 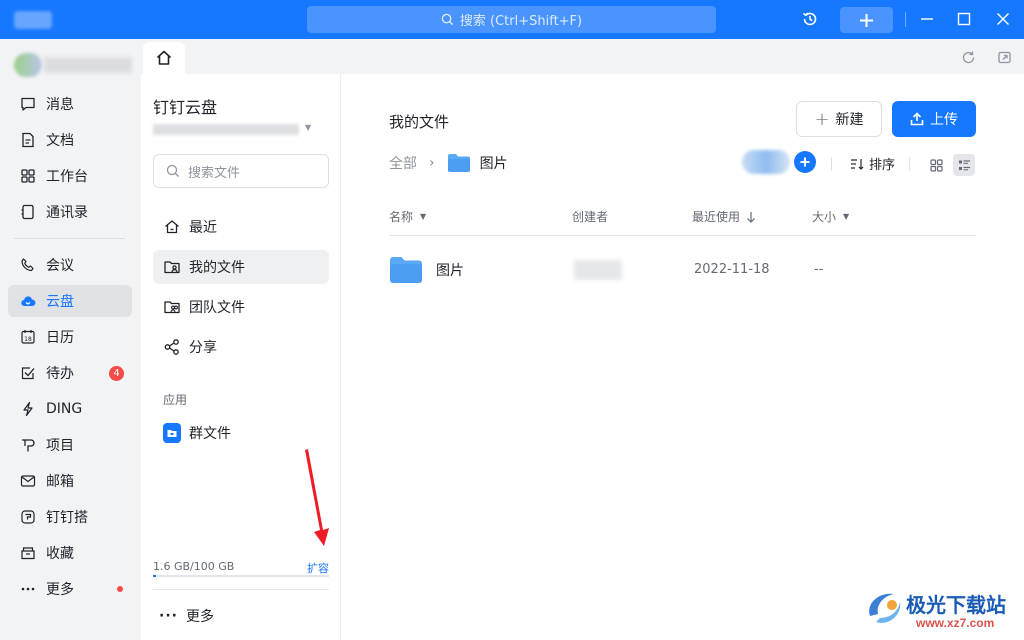 What do you see at coordinates (70, 409) in the screenshot?
I see `nav-item-ding: DING` at bounding box center [70, 409].